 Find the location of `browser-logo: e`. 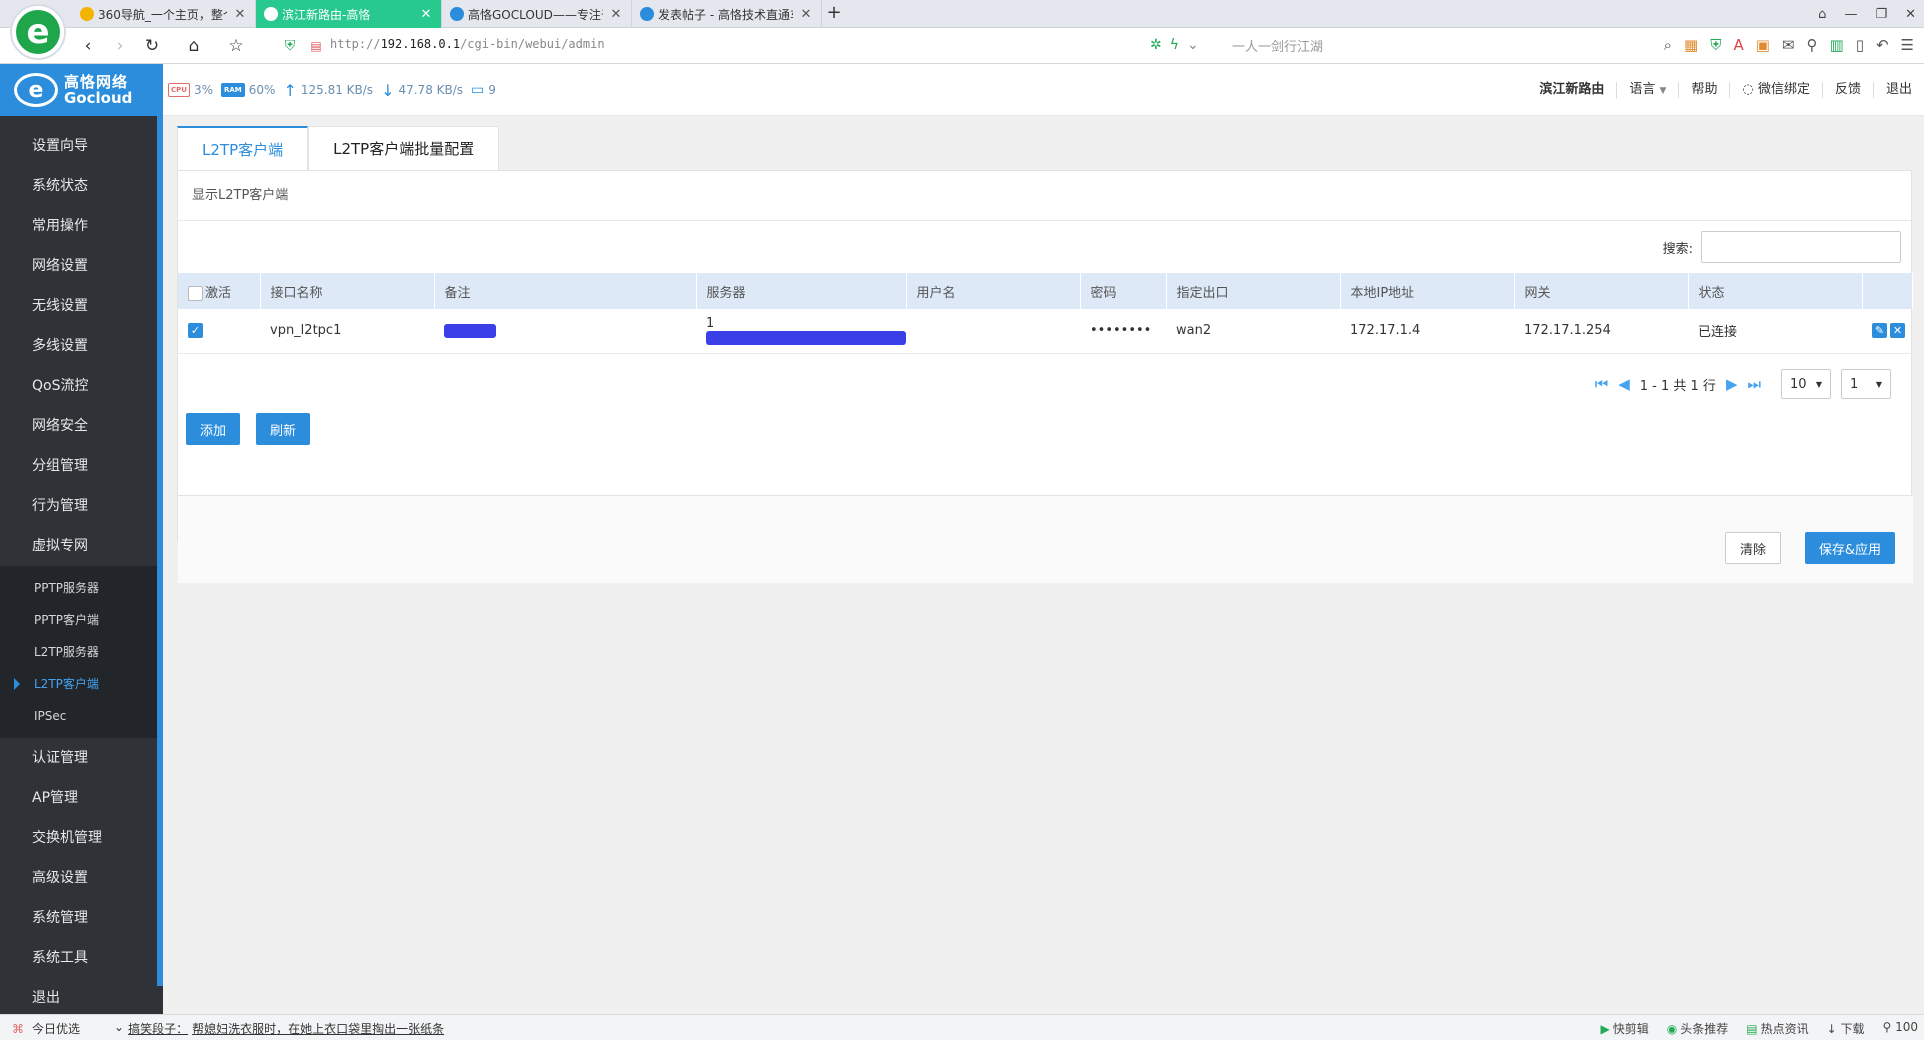

browser-logo: e is located at coordinates (38, 32).